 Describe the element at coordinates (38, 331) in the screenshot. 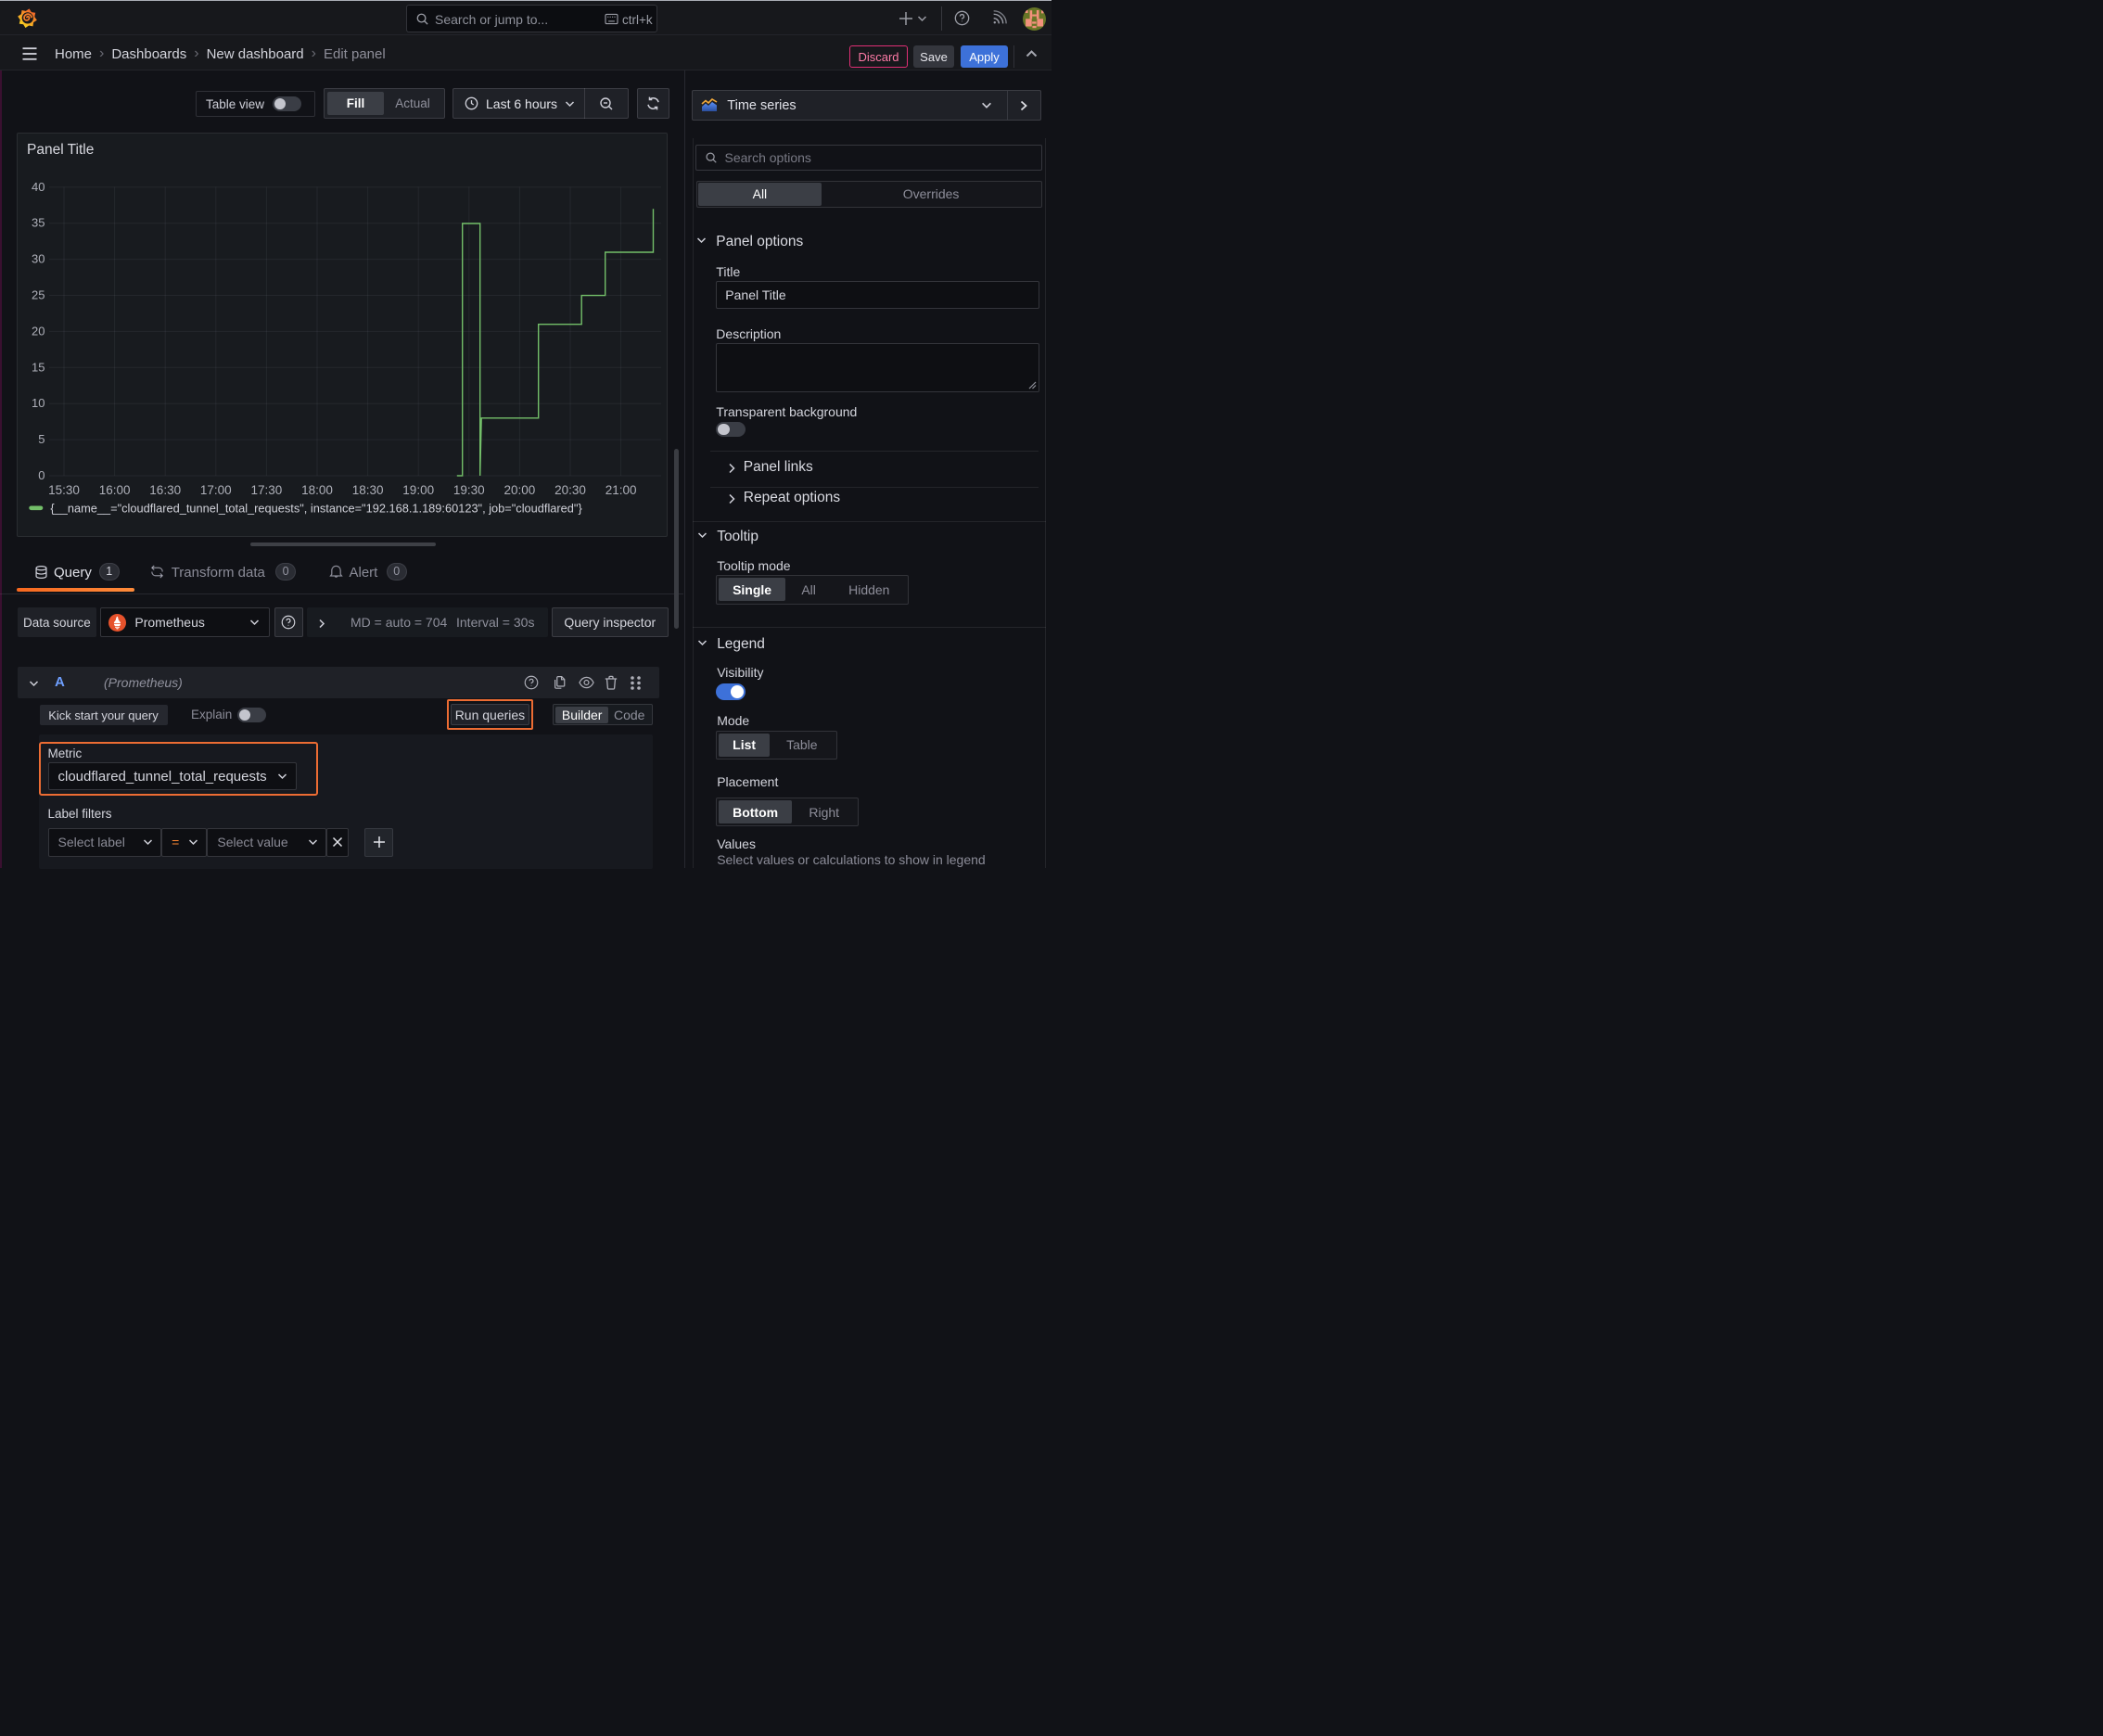

I see `svg-text: 20` at that location.